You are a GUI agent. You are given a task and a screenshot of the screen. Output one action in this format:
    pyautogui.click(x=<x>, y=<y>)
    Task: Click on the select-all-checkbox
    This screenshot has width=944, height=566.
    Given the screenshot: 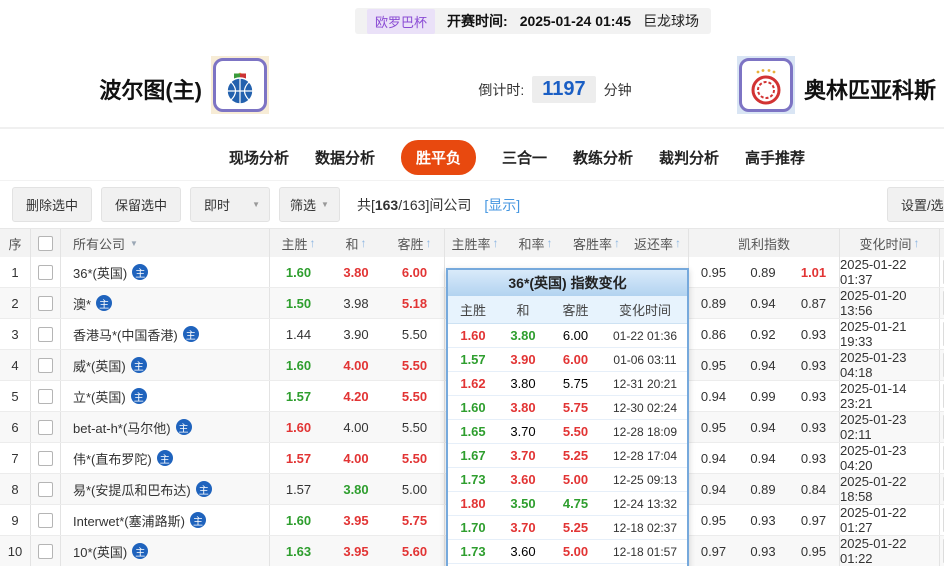 What is the action you would take?
    pyautogui.click(x=45, y=243)
    